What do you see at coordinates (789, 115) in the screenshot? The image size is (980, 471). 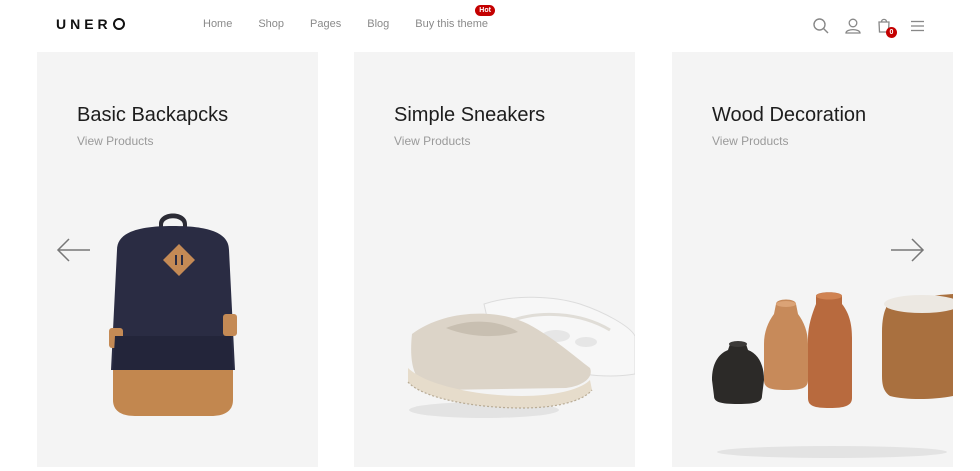 I see `slide-title: Wood Decoration` at bounding box center [789, 115].